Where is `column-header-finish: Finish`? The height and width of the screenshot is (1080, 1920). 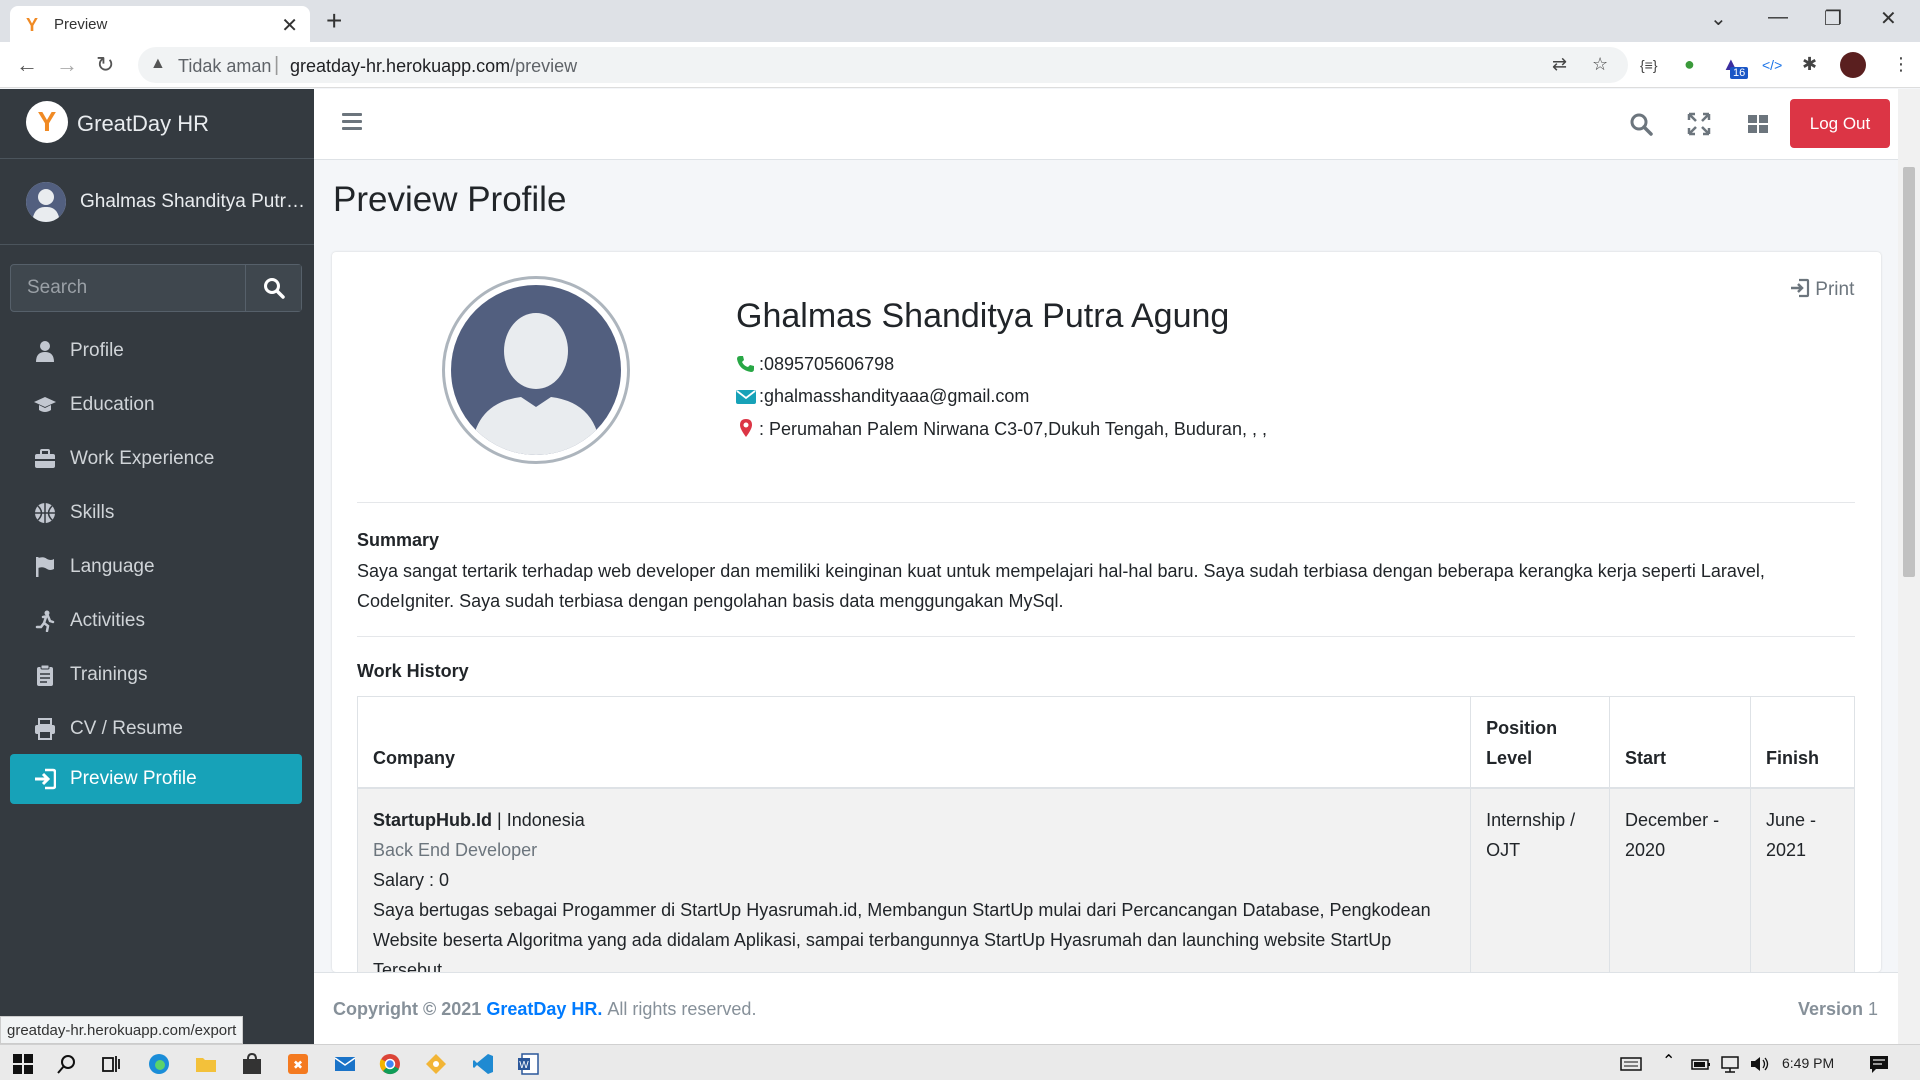
column-header-finish: Finish is located at coordinates (1802, 742).